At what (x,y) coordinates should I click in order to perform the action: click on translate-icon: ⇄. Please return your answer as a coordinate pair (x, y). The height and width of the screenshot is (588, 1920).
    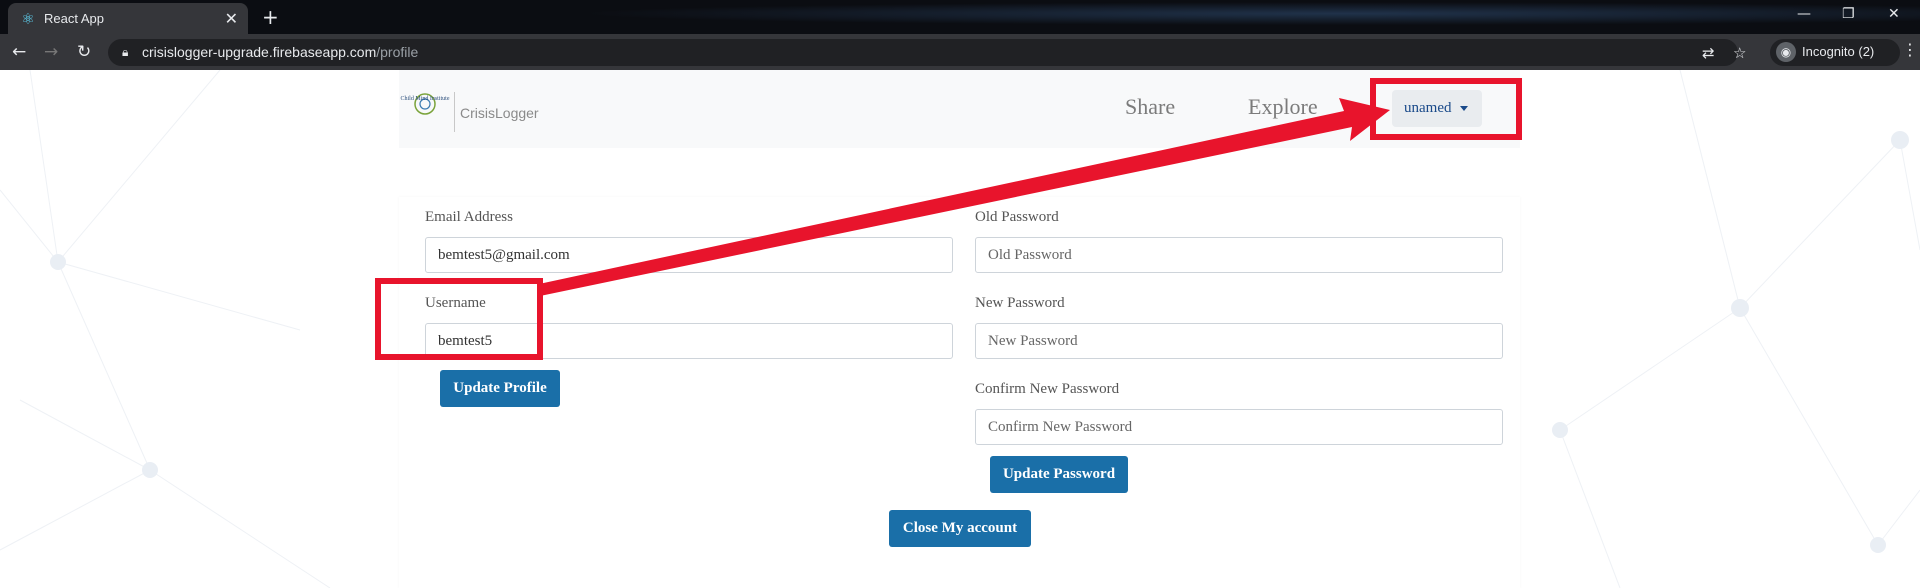
    Looking at the image, I should click on (1708, 53).